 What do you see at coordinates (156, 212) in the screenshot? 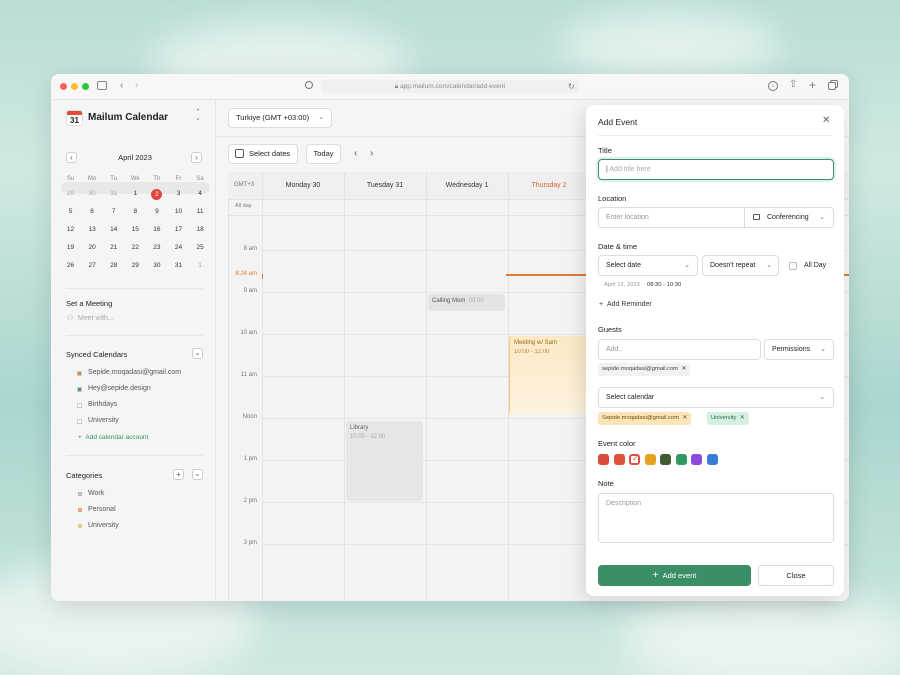
I see `mini-calendar-day: 9` at bounding box center [156, 212].